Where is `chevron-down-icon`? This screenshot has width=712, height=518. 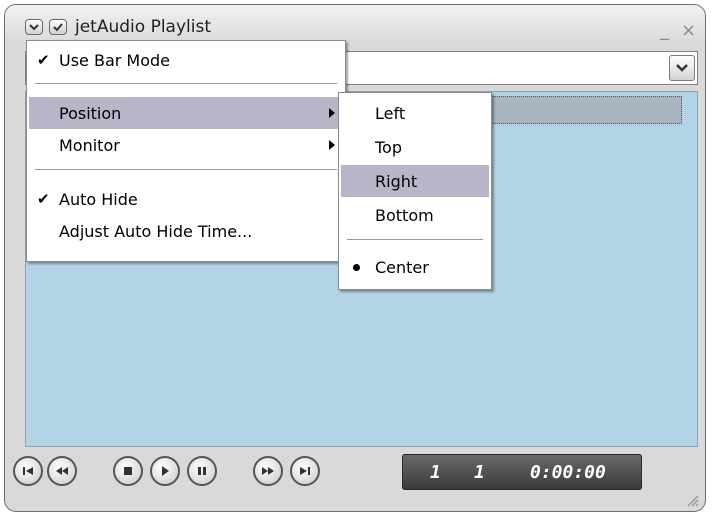 chevron-down-icon is located at coordinates (682, 68).